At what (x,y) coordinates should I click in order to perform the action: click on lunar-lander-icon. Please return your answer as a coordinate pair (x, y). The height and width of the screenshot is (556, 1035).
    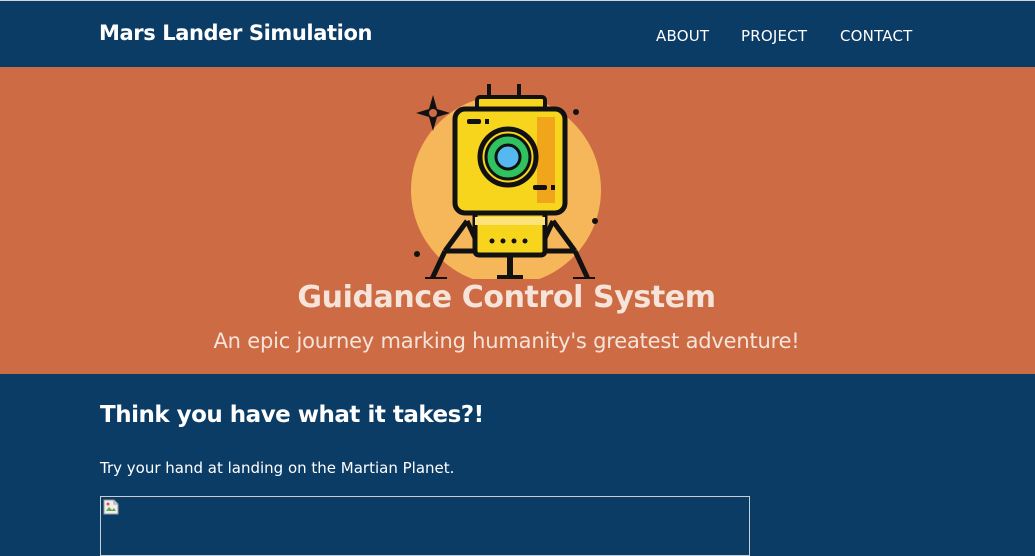
    Looking at the image, I should click on (506, 181).